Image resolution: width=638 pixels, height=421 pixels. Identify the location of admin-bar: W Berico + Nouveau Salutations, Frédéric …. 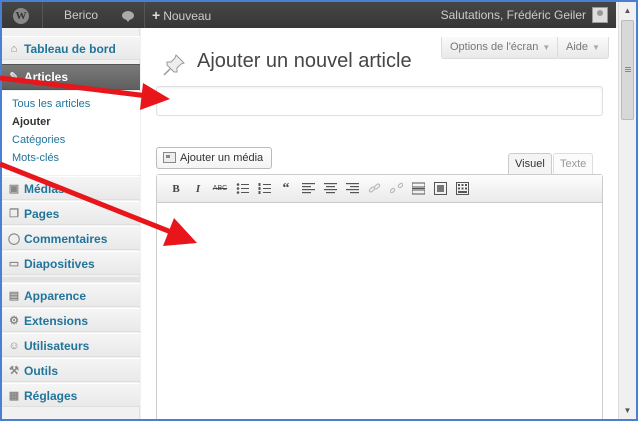
(309, 15).